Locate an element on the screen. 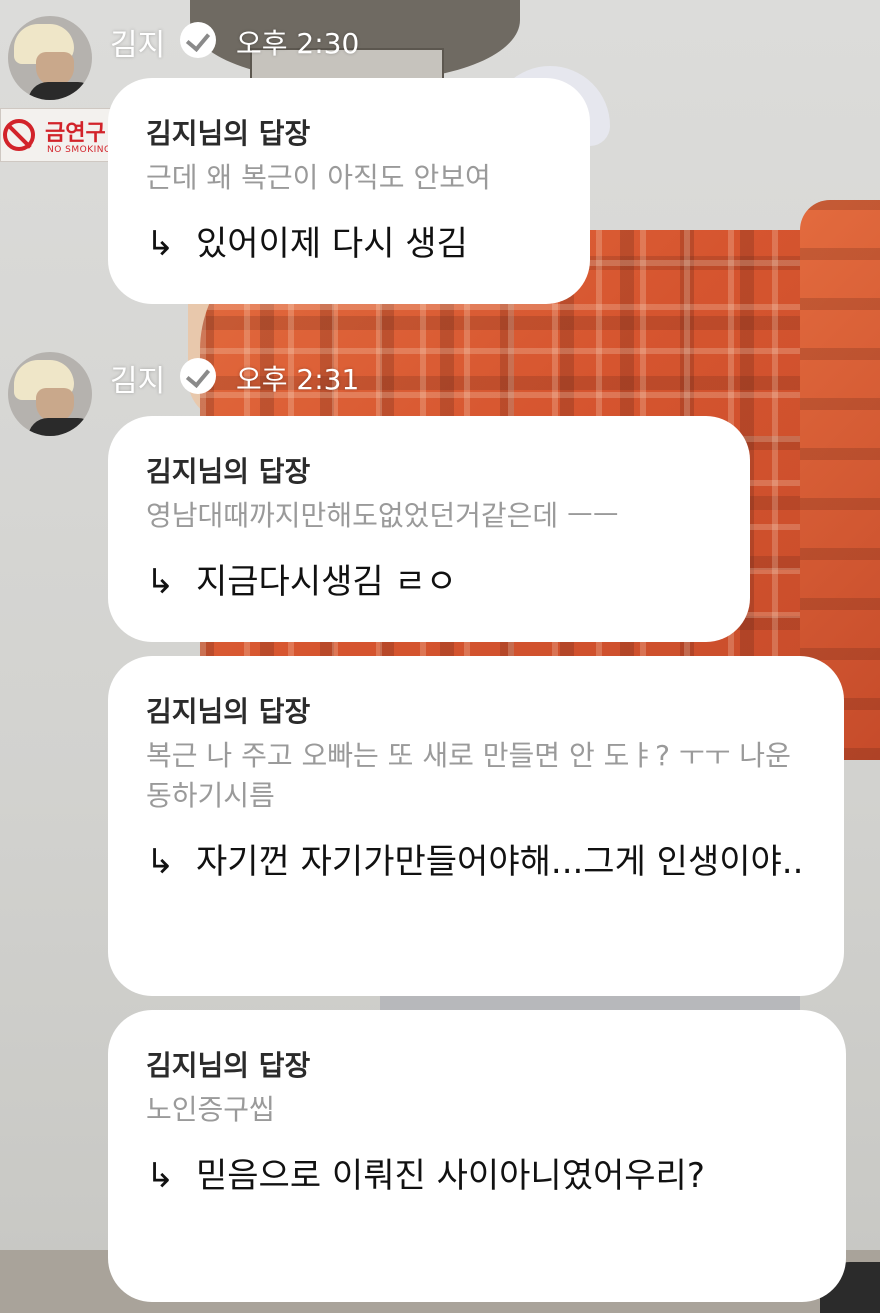 Image resolution: width=880 pixels, height=1313 pixels. reply-bubble: 김지님의 답장 영남대때까지만해도없었던거같은데 ㅡㅡ ↳ 지금다시생김 ㄹㅇ is located at coordinates (429, 529).